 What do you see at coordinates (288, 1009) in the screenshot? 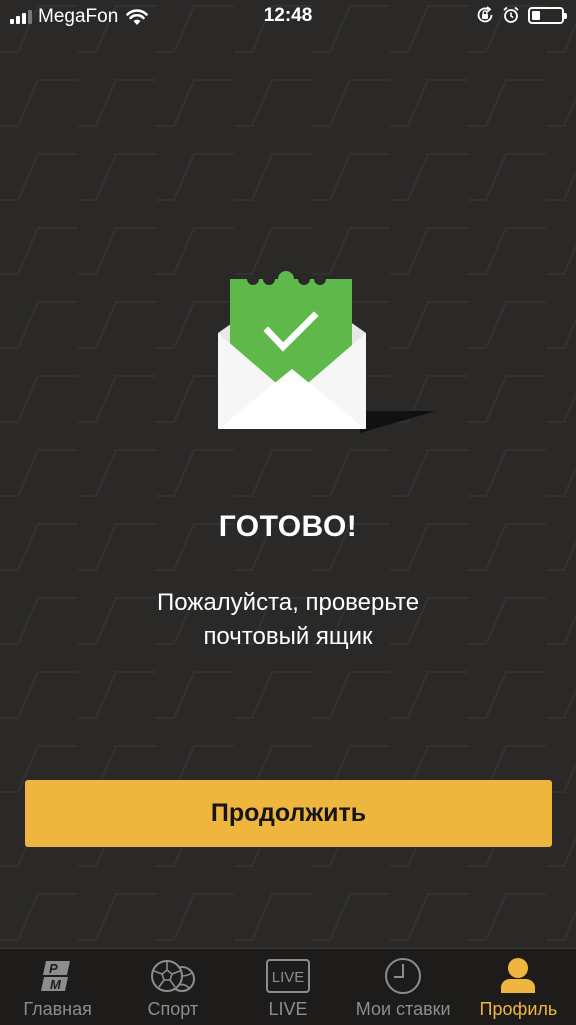
I see `tab-label: LIVE` at bounding box center [288, 1009].